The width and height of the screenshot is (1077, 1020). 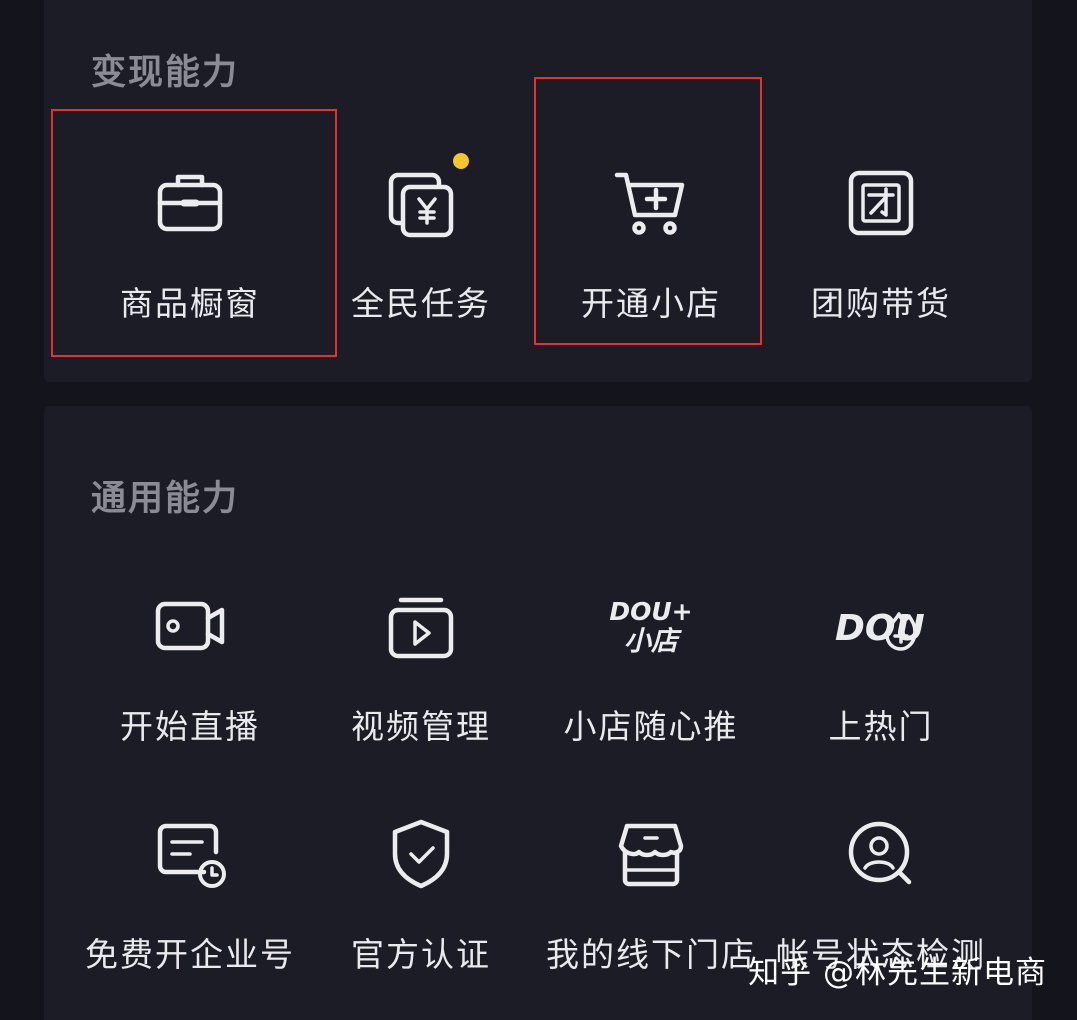 I want to click on dou-plus-glyph: DOU+, so click(x=650, y=611).